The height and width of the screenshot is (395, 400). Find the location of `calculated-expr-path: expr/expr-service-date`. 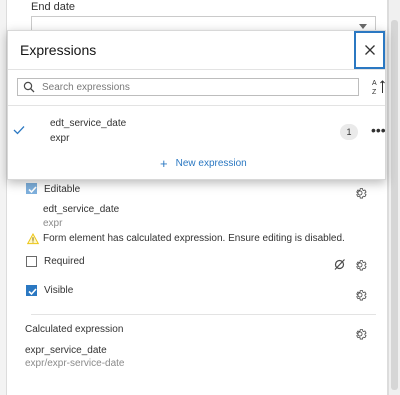

calculated-expr-path: expr/expr-service-date is located at coordinates (75, 363).